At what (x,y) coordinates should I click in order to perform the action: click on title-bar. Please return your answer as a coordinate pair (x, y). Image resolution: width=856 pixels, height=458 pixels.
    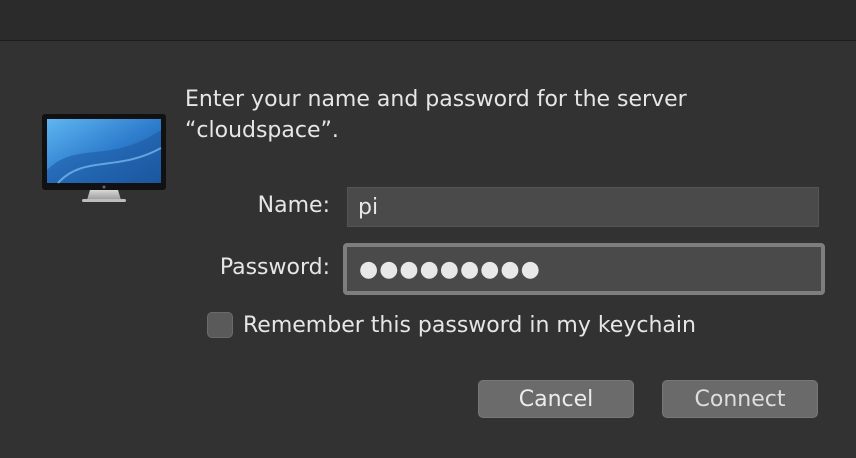
    Looking at the image, I should click on (428, 20).